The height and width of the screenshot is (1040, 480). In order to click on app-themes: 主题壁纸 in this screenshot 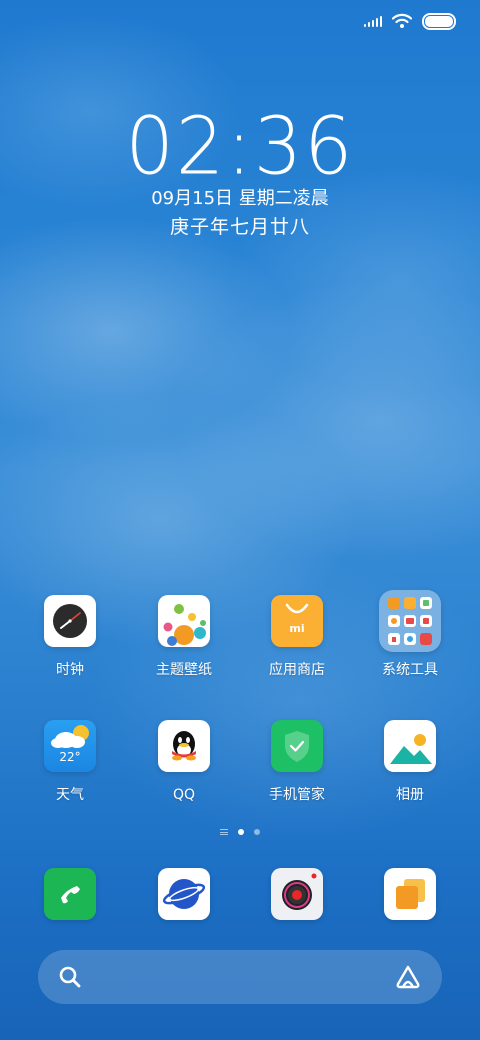, I will do `click(184, 636)`.